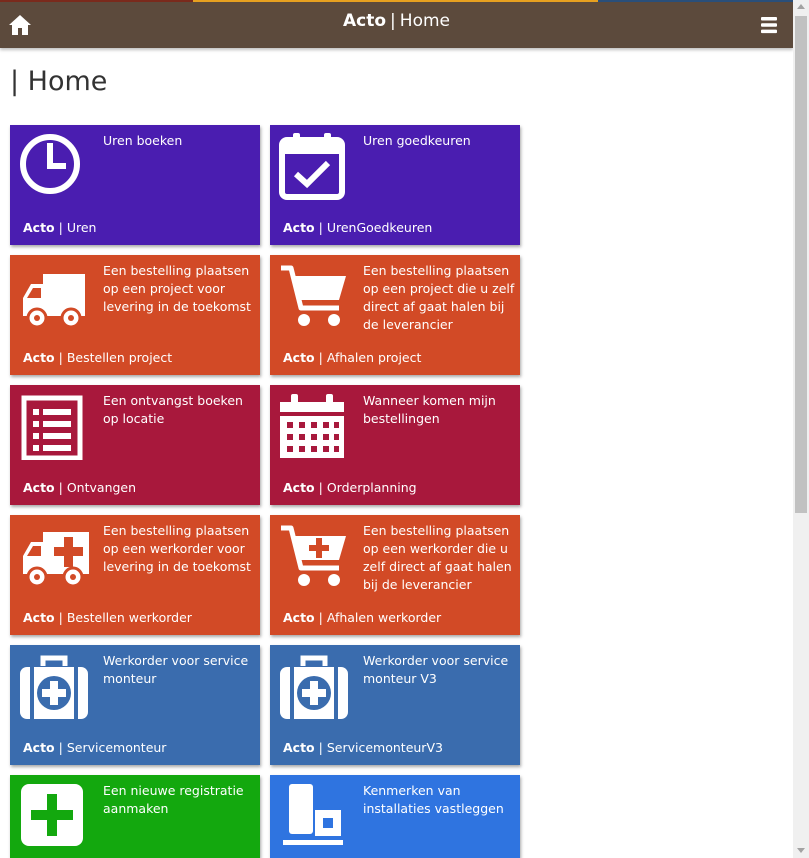 This screenshot has width=809, height=858. What do you see at coordinates (371, 487) in the screenshot?
I see `tile-name: Orderplanning` at bounding box center [371, 487].